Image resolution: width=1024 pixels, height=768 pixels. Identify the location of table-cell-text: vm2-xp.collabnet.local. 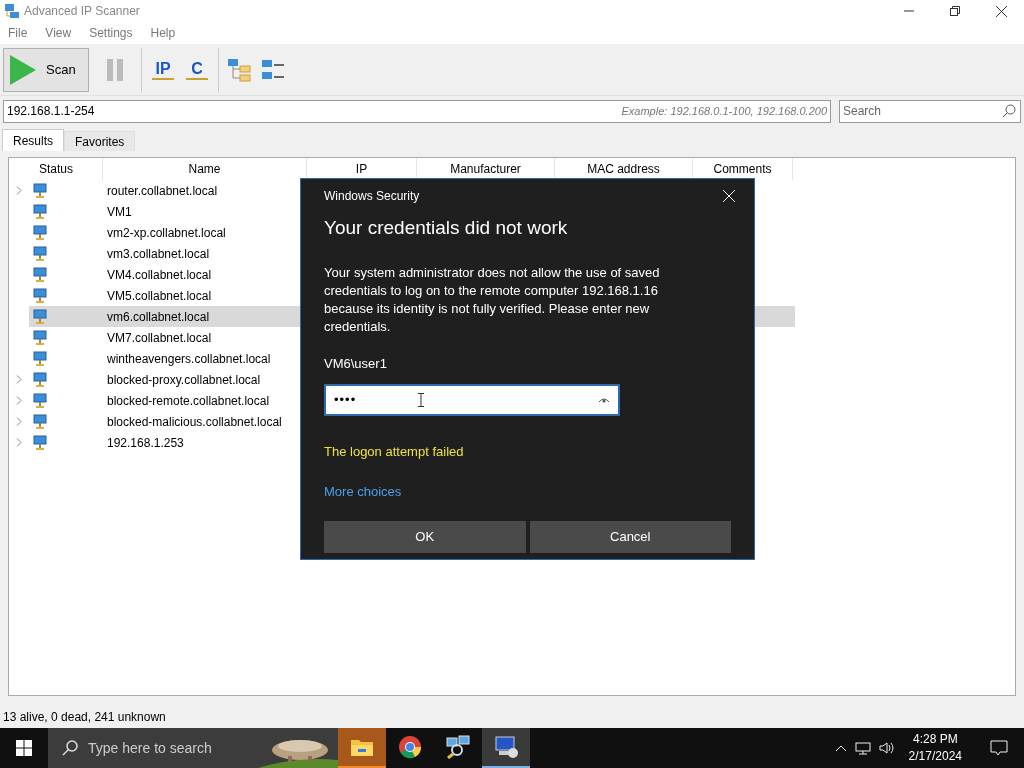
(166, 233).